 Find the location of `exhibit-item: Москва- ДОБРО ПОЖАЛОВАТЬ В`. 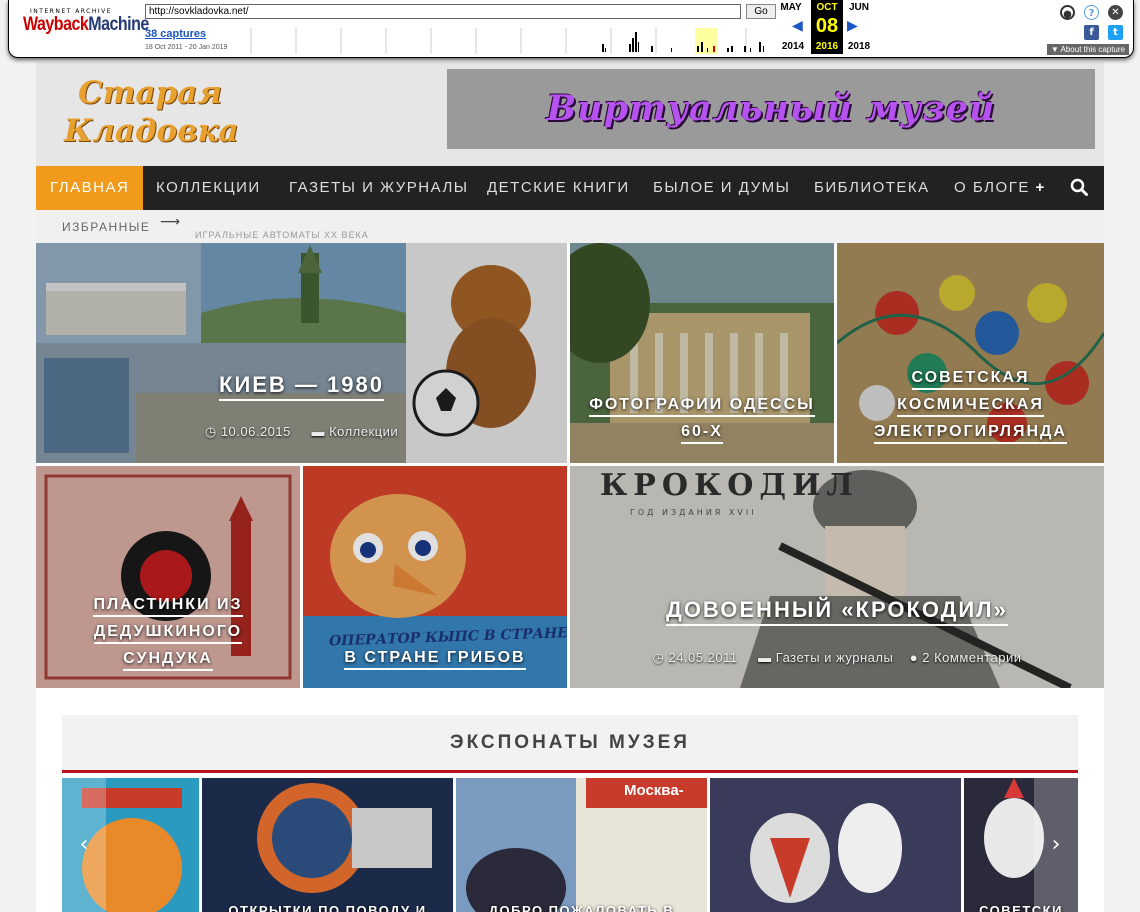

exhibit-item: Москва- ДОБРО ПОЖАЛОВАТЬ В is located at coordinates (581, 845).